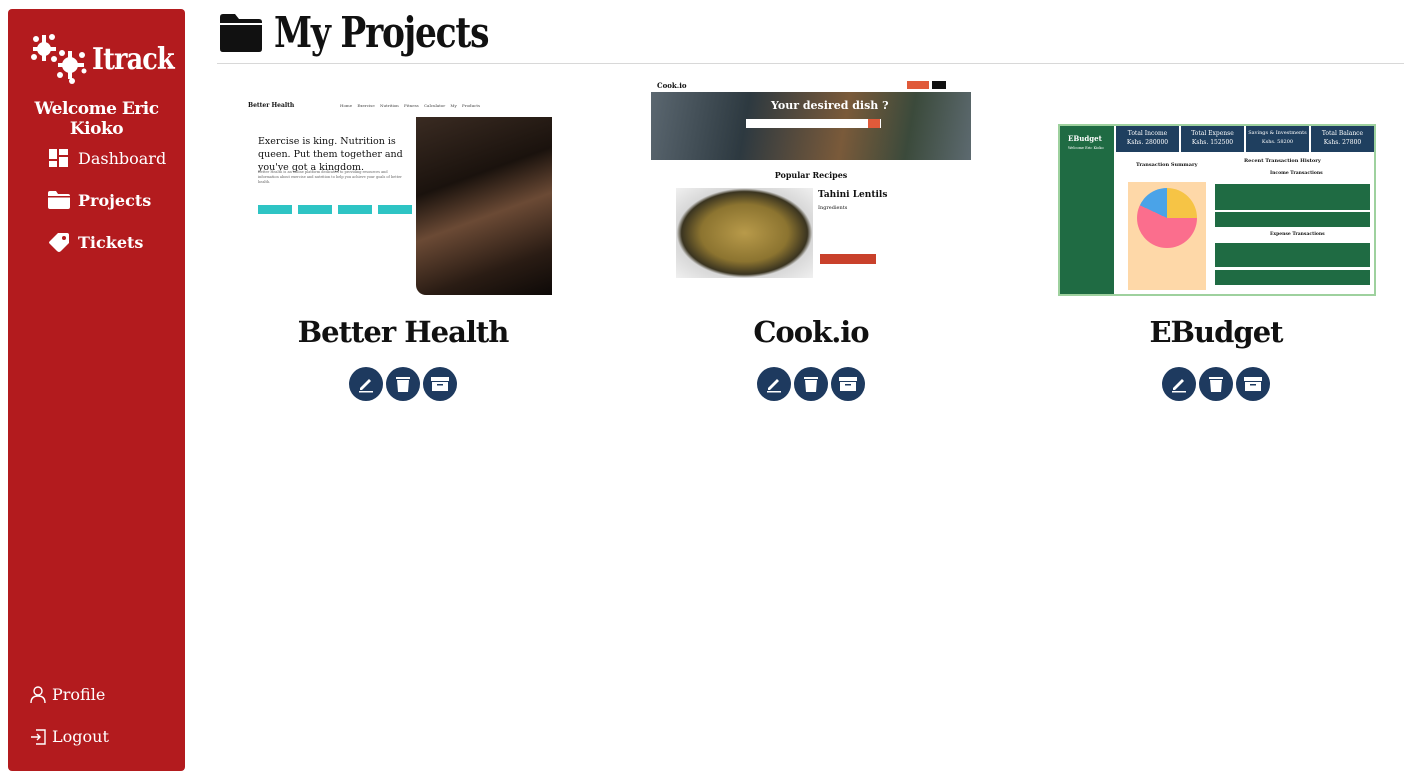 The image size is (1424, 779). Describe the element at coordinates (1167, 218) in the screenshot. I see `thumb-pie-chart` at that location.